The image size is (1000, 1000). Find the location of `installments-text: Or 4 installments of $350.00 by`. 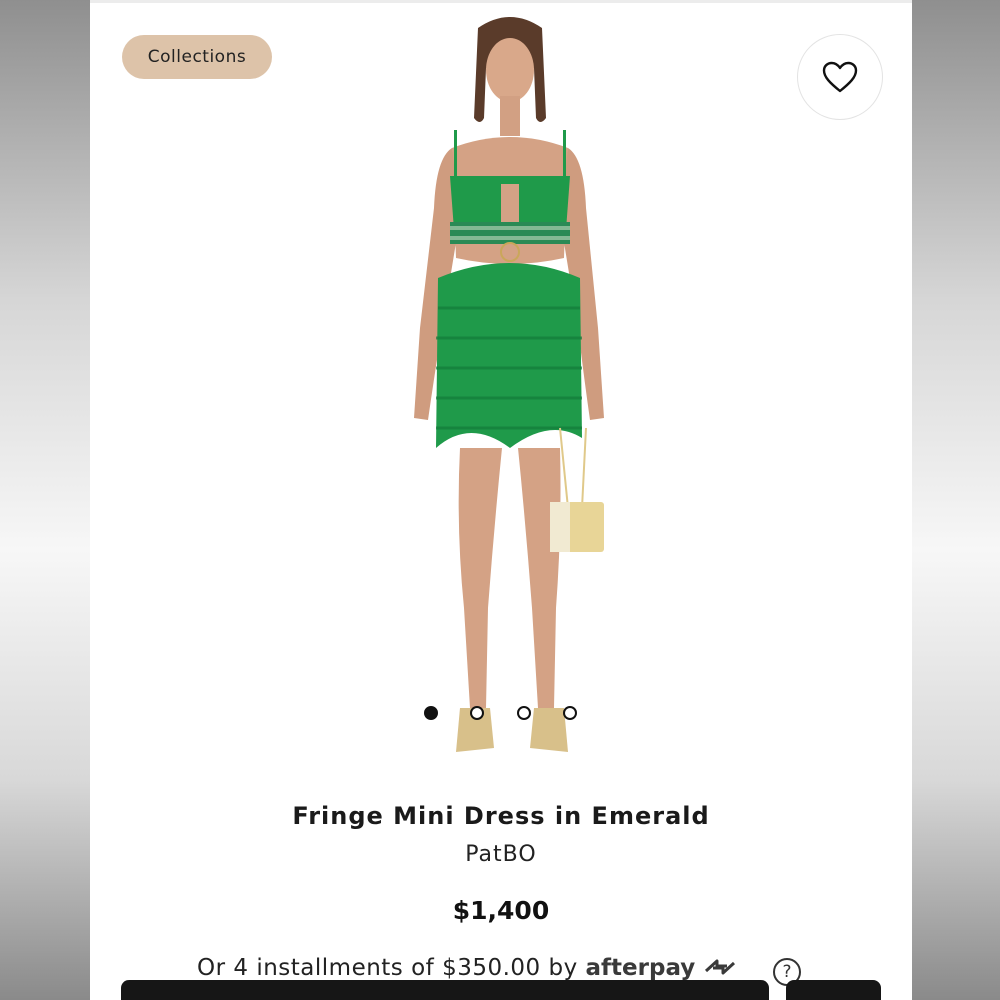

installments-text: Or 4 installments of $350.00 by is located at coordinates (387, 968).